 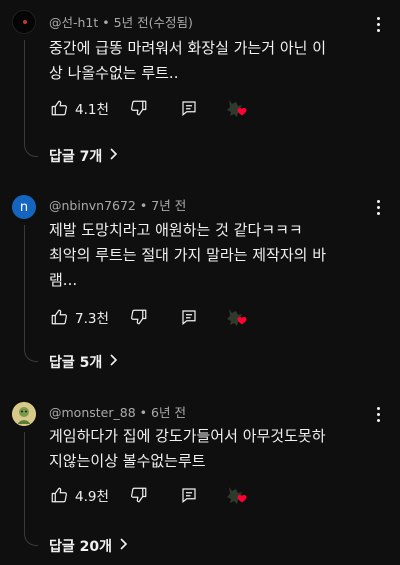 I want to click on comment-time: 7년 전, so click(x=168, y=205).